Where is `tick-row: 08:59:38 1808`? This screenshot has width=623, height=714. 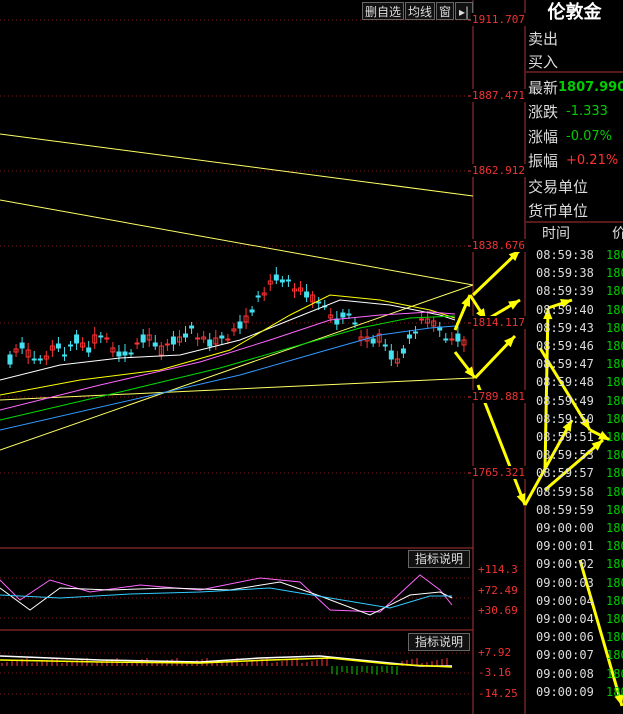
tick-row: 08:59:38 1808 is located at coordinates (574, 255).